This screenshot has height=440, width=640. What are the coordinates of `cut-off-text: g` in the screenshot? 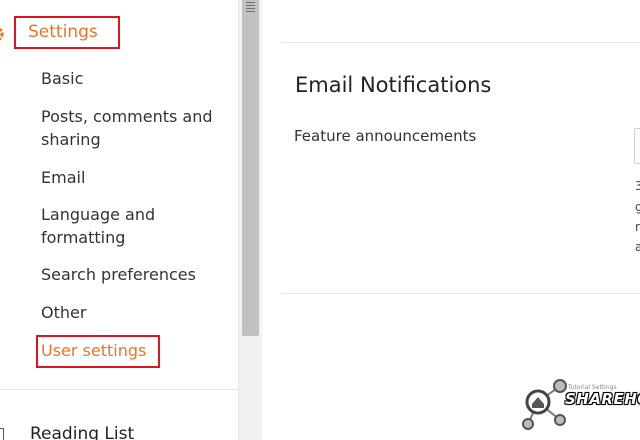 It's located at (637, 207).